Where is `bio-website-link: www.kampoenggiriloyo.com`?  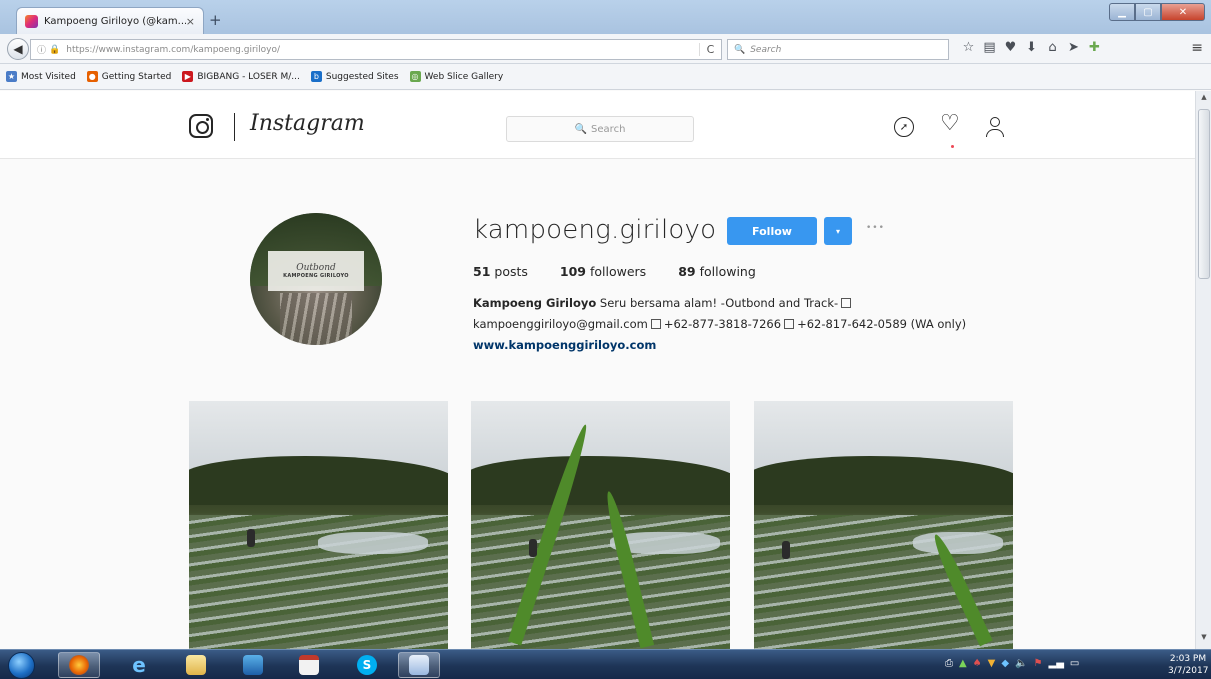
bio-website-link: www.kampoenggiriloyo.com is located at coordinates (564, 345).